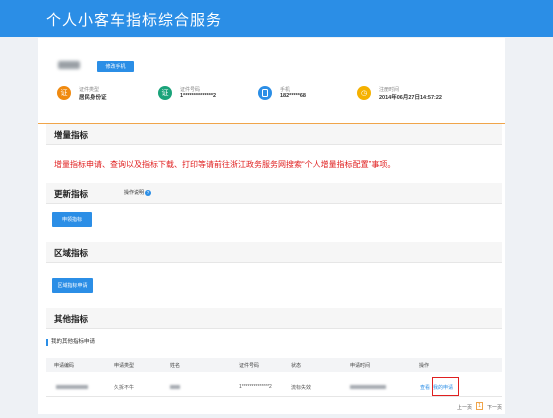 The width and height of the screenshot is (553, 418). Describe the element at coordinates (274, 252) in the screenshot. I see `section-regional-header: 区域指标` at that location.